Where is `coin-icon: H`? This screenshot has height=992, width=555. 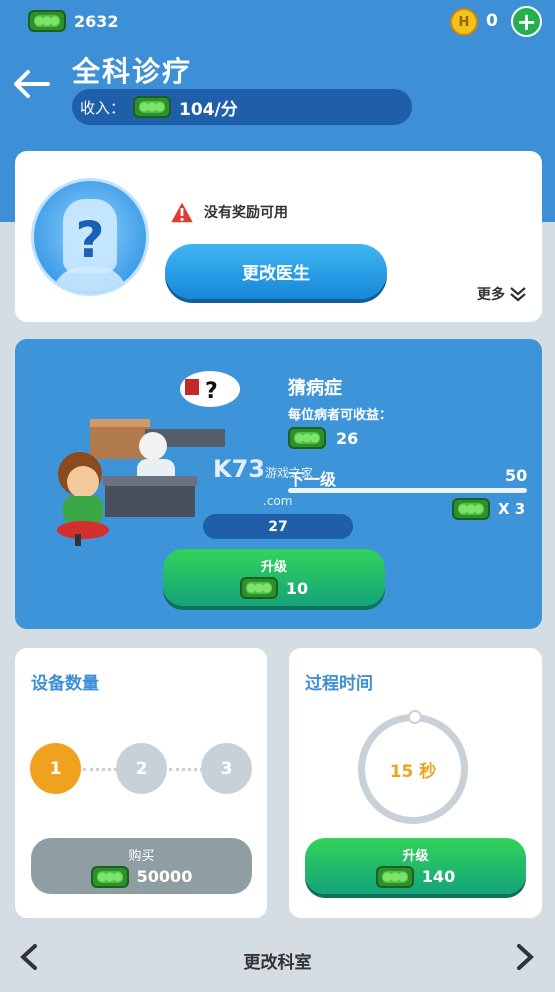 coin-icon: H is located at coordinates (464, 22).